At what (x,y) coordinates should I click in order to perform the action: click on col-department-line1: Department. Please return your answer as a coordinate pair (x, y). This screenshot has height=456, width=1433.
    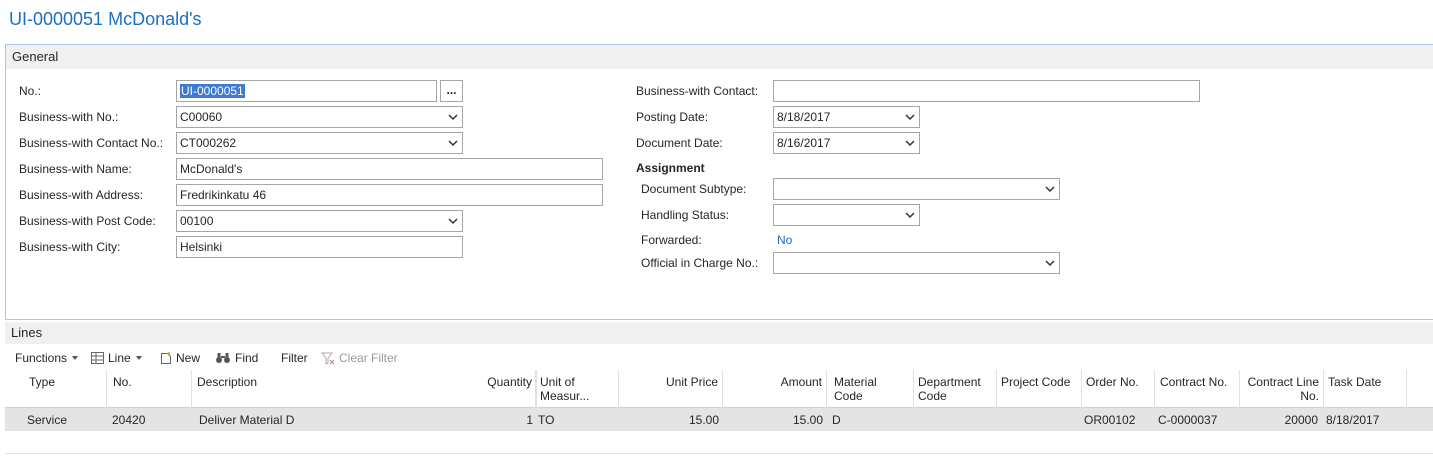
    Looking at the image, I should click on (949, 382).